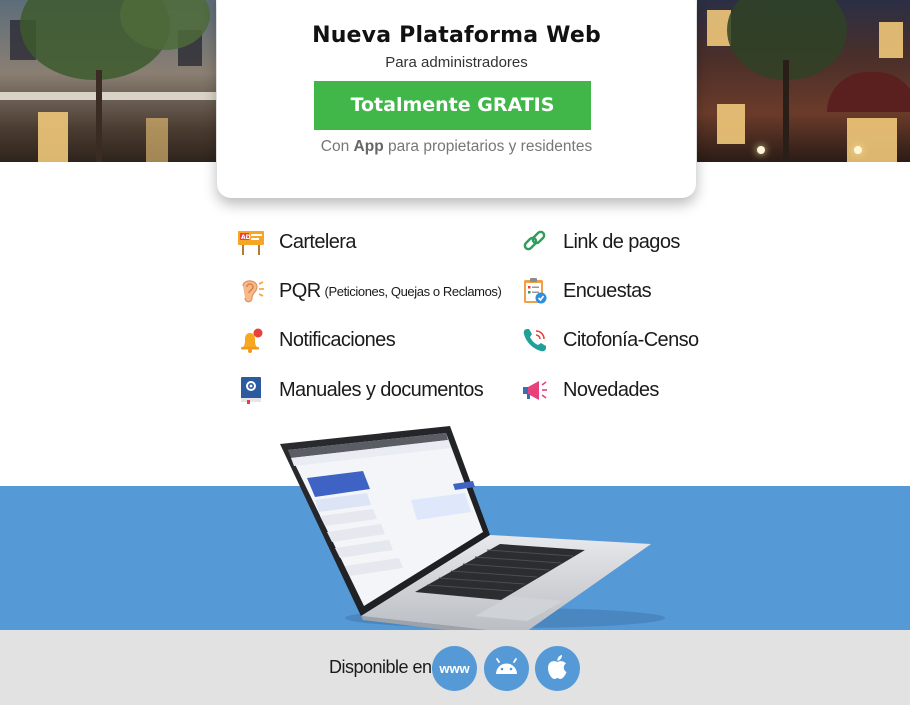  I want to click on availability-label: Disponible en, so click(380, 667).